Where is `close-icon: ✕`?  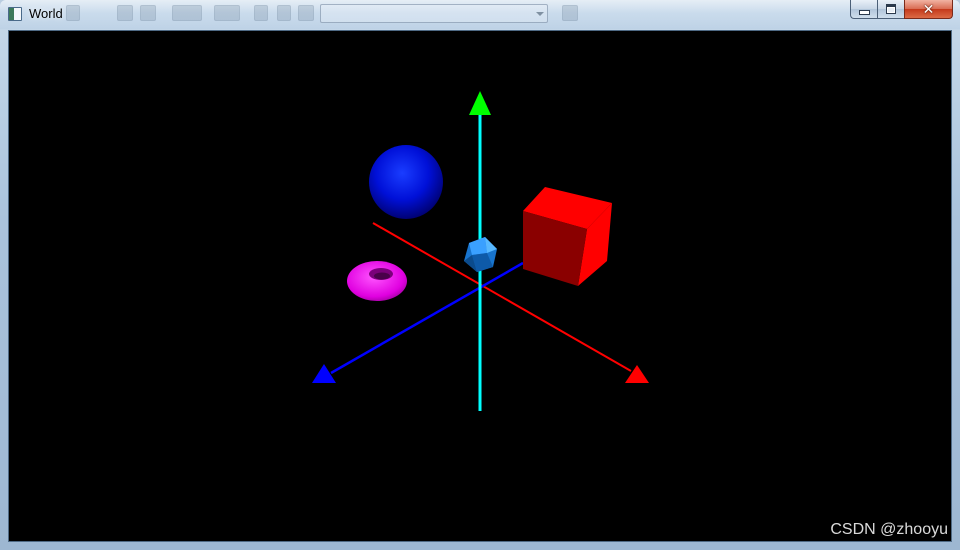 close-icon: ✕ is located at coordinates (928, 9).